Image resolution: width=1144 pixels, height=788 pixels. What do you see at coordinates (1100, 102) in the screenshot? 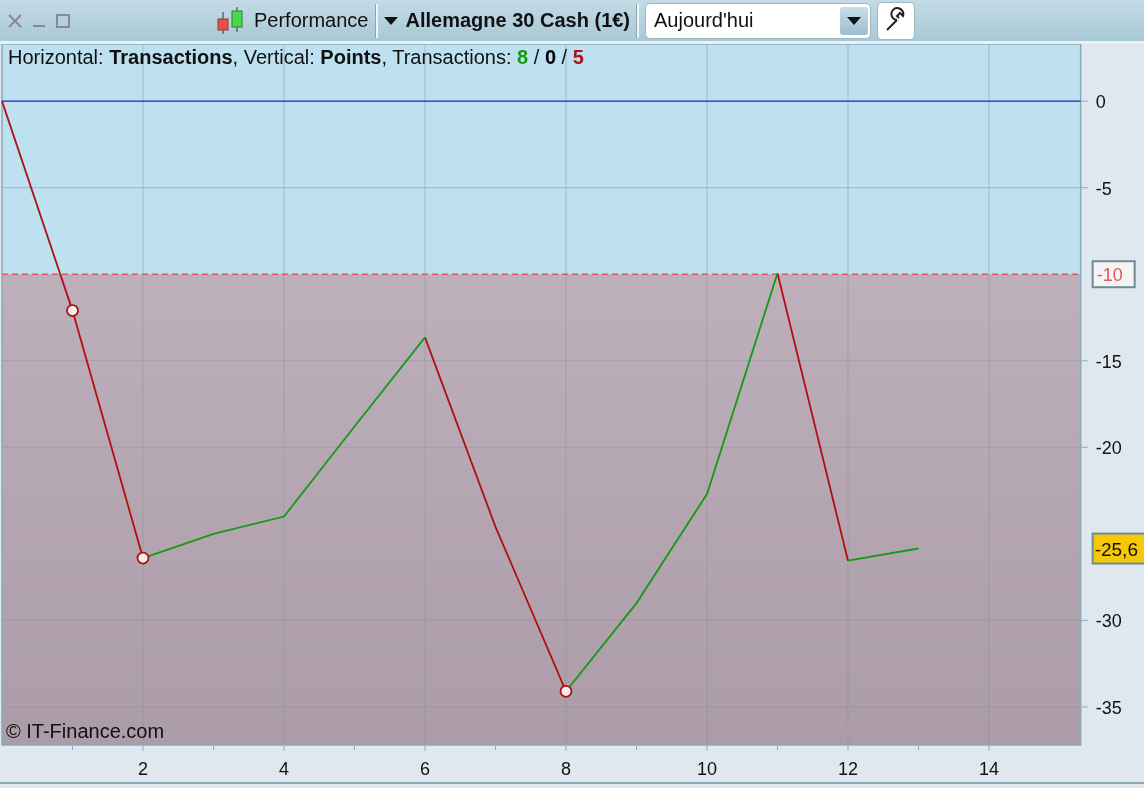
I see `y-axis-label: 0` at bounding box center [1100, 102].